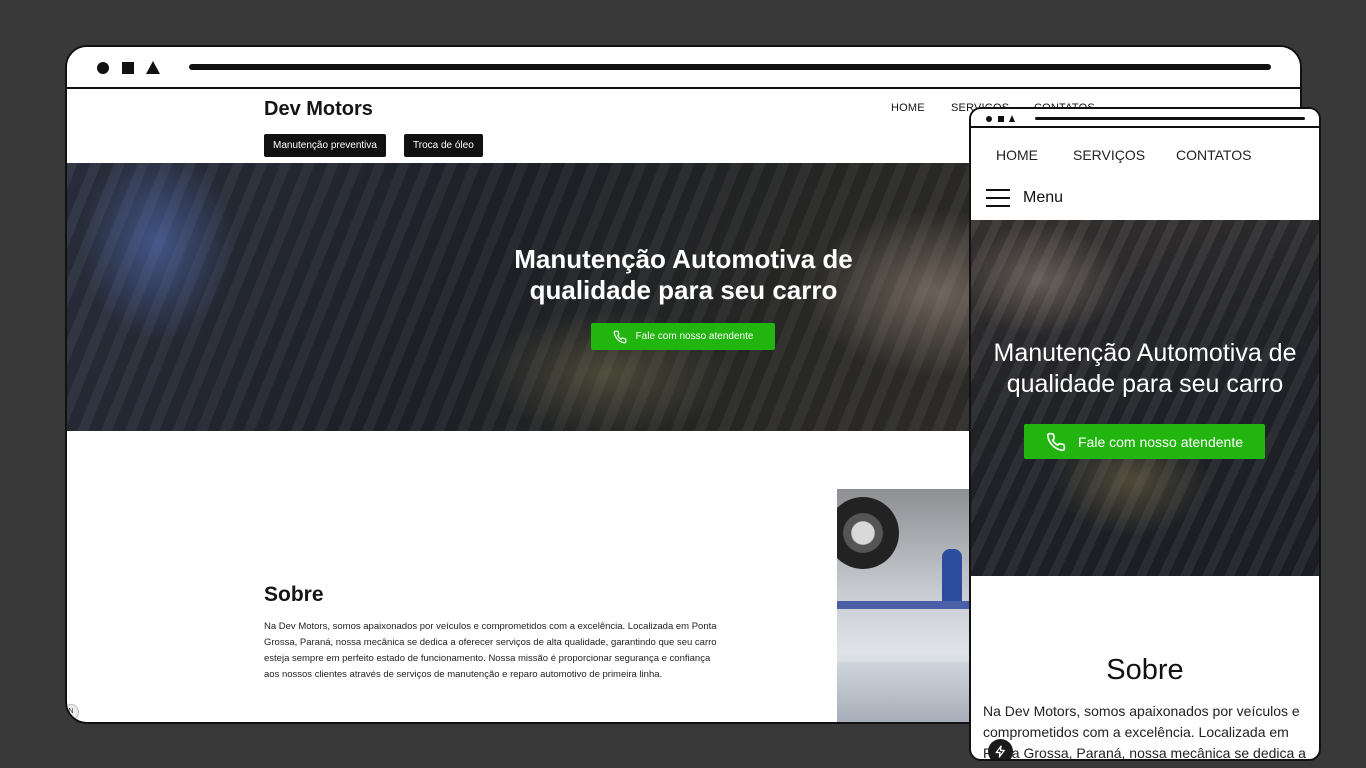 The image size is (1366, 768). I want to click on cta-label: Fale com nosso atendente, so click(694, 336).